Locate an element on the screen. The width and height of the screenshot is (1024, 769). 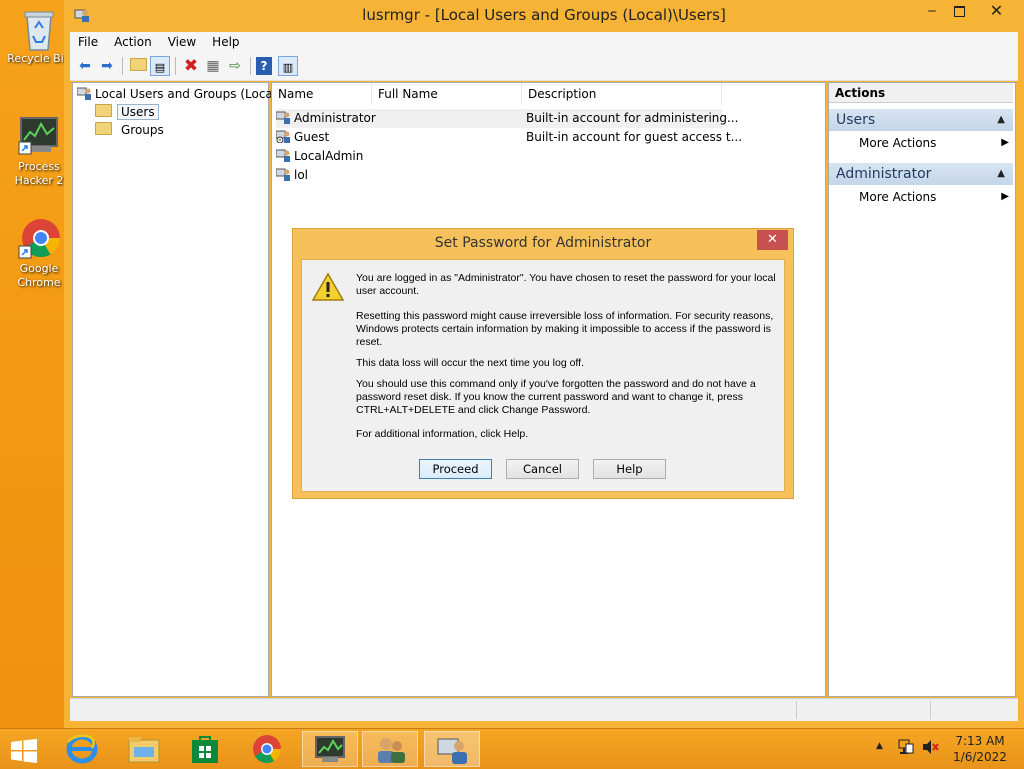
delete-button: ✖ is located at coordinates (191, 66).